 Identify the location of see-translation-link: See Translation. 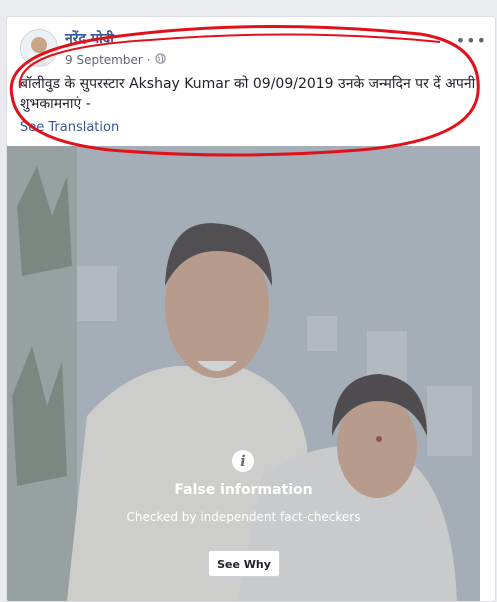
(69, 127).